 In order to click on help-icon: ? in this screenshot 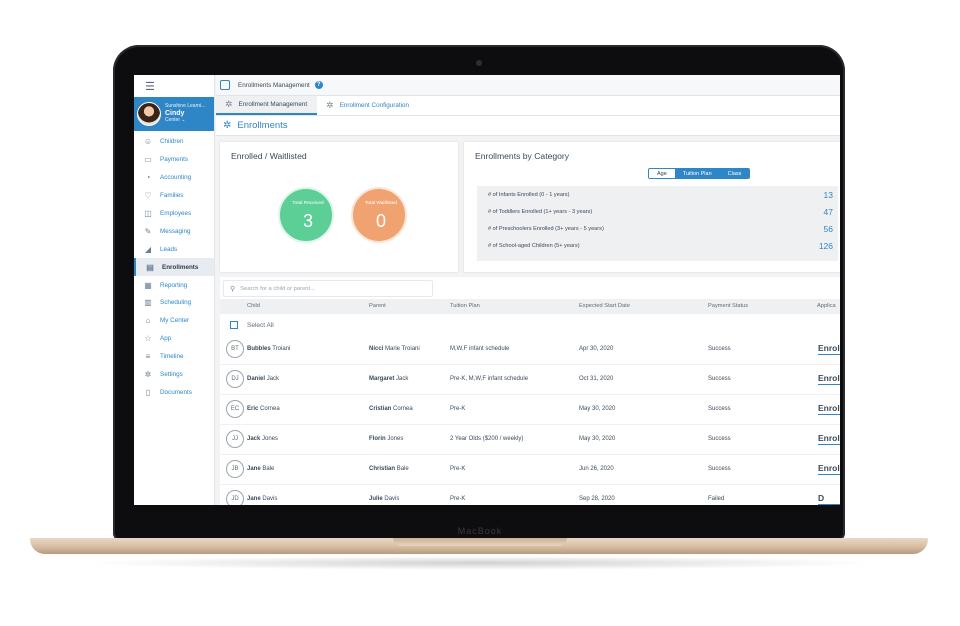, I will do `click(318, 85)`.